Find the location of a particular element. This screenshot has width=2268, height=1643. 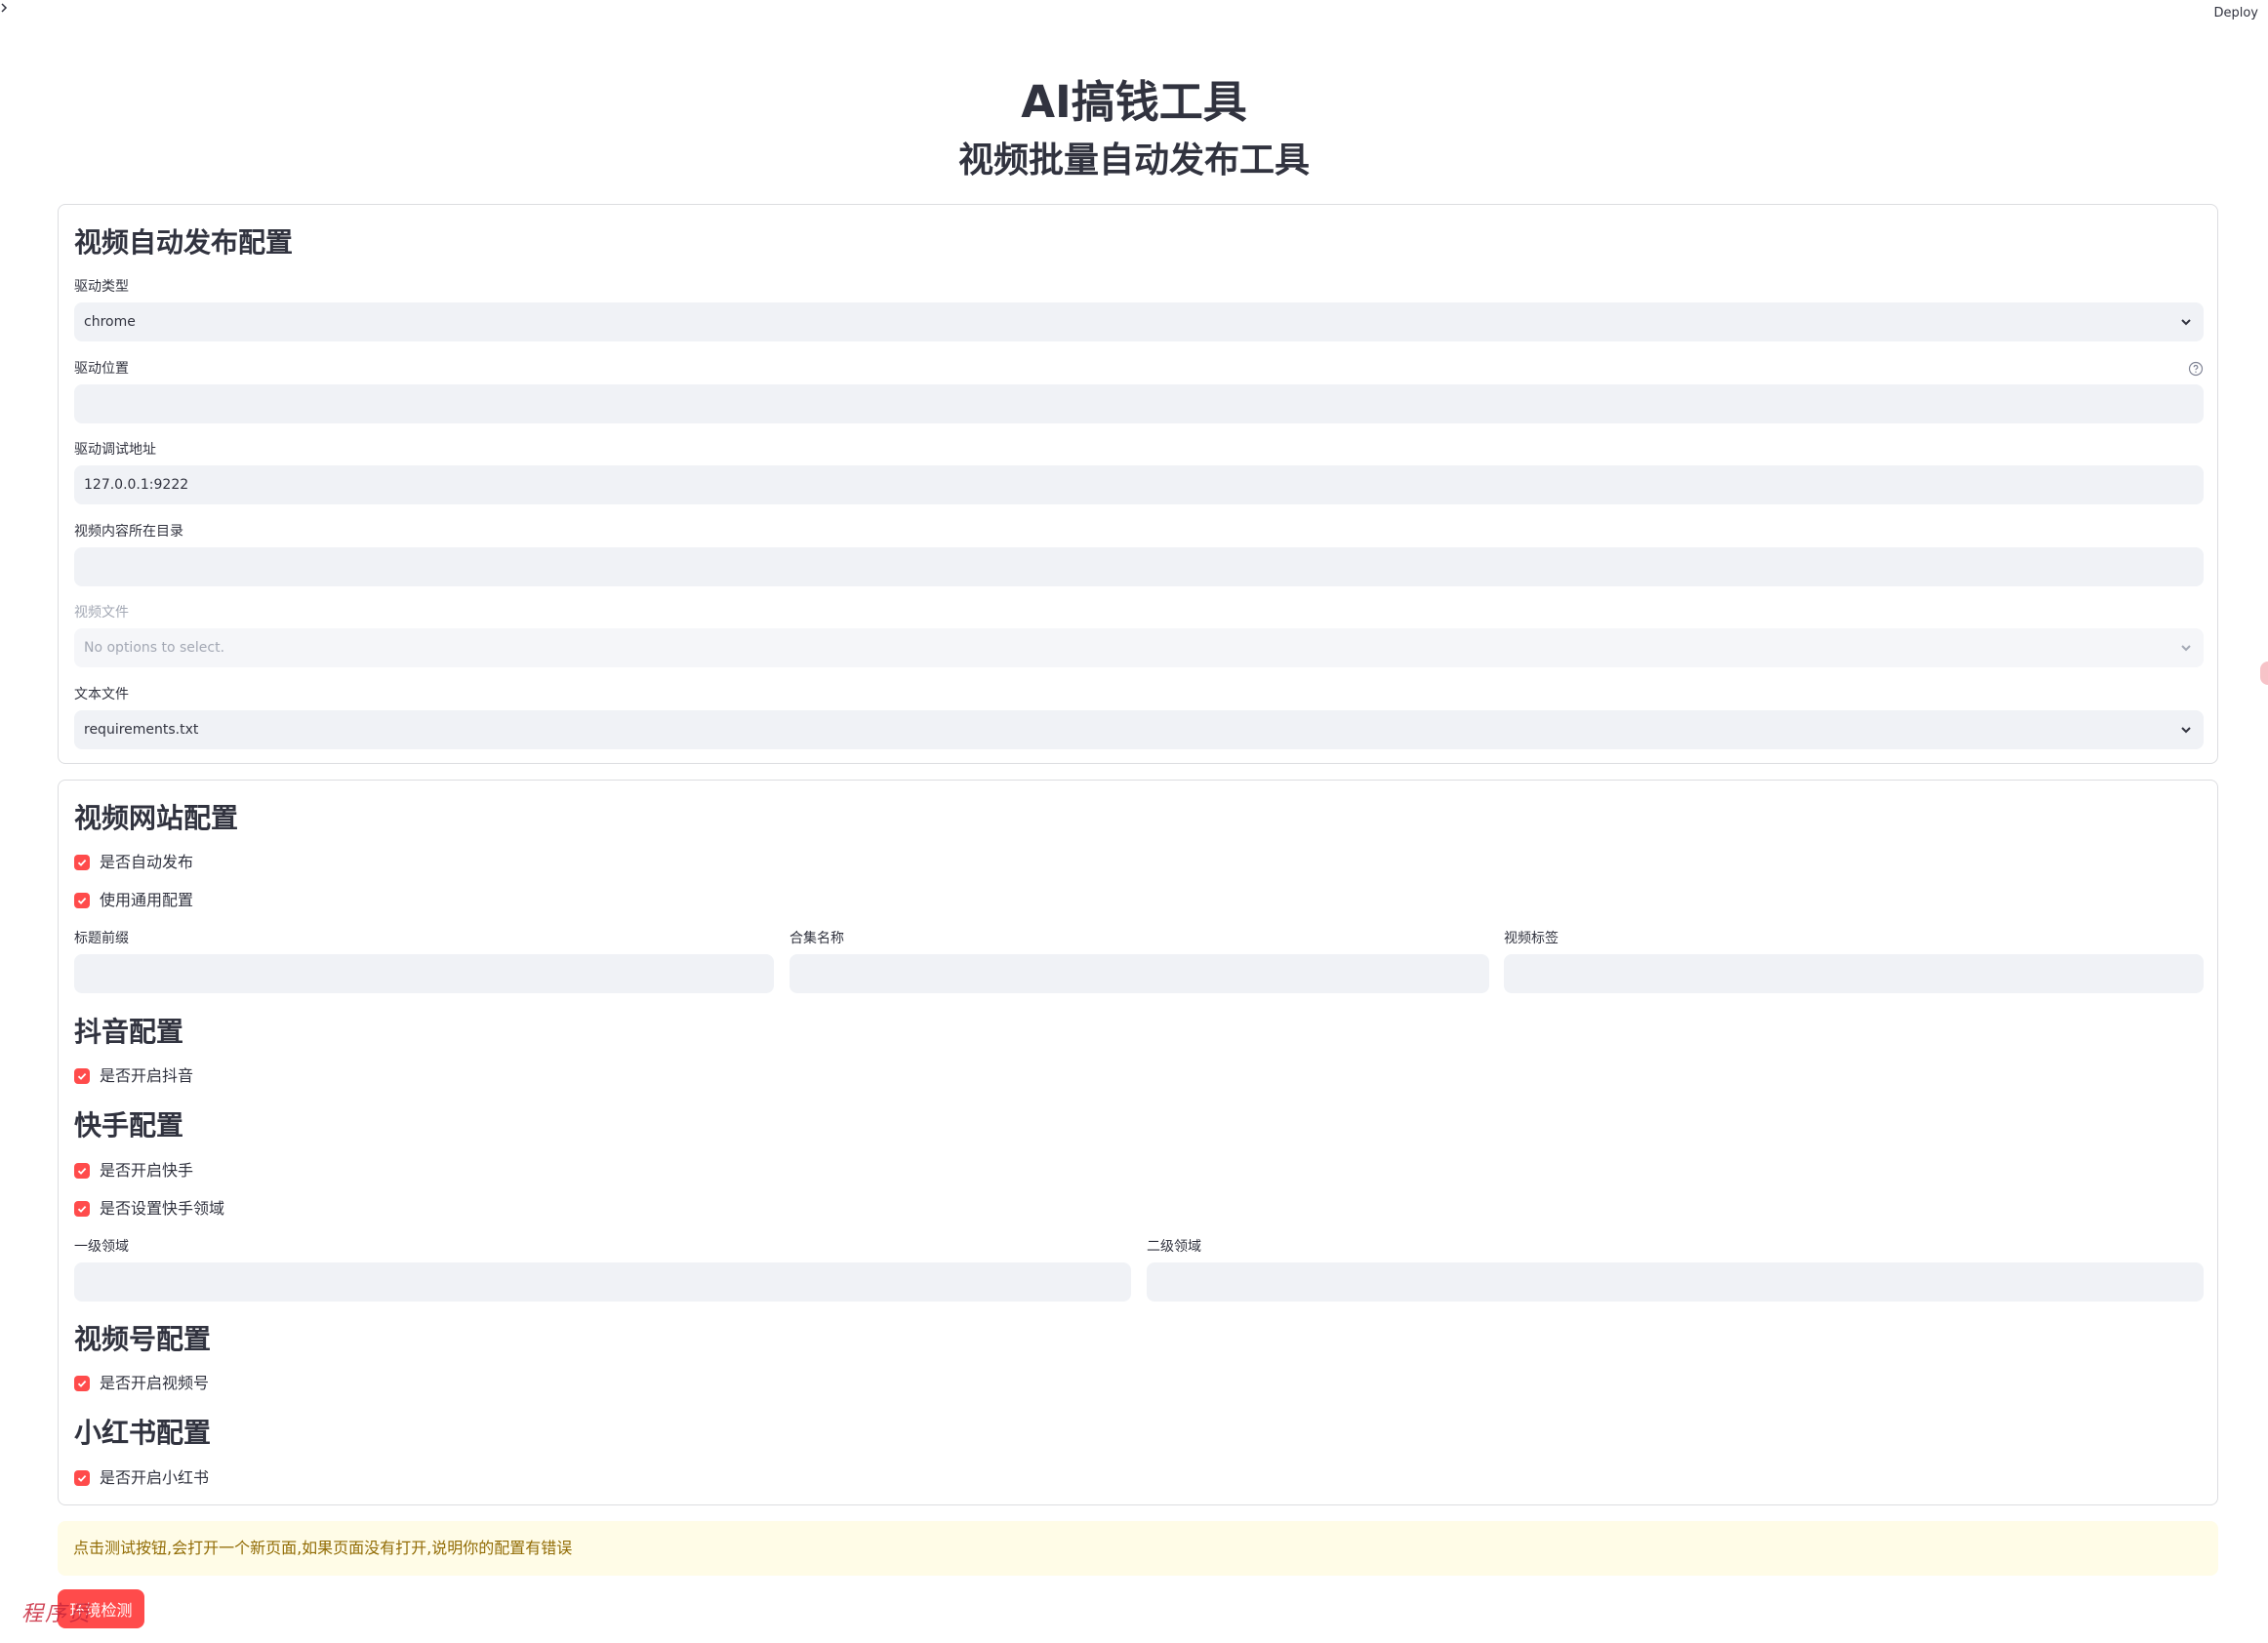

kuaishou-enable-label: 是否开启快手 is located at coordinates (147, 1170).